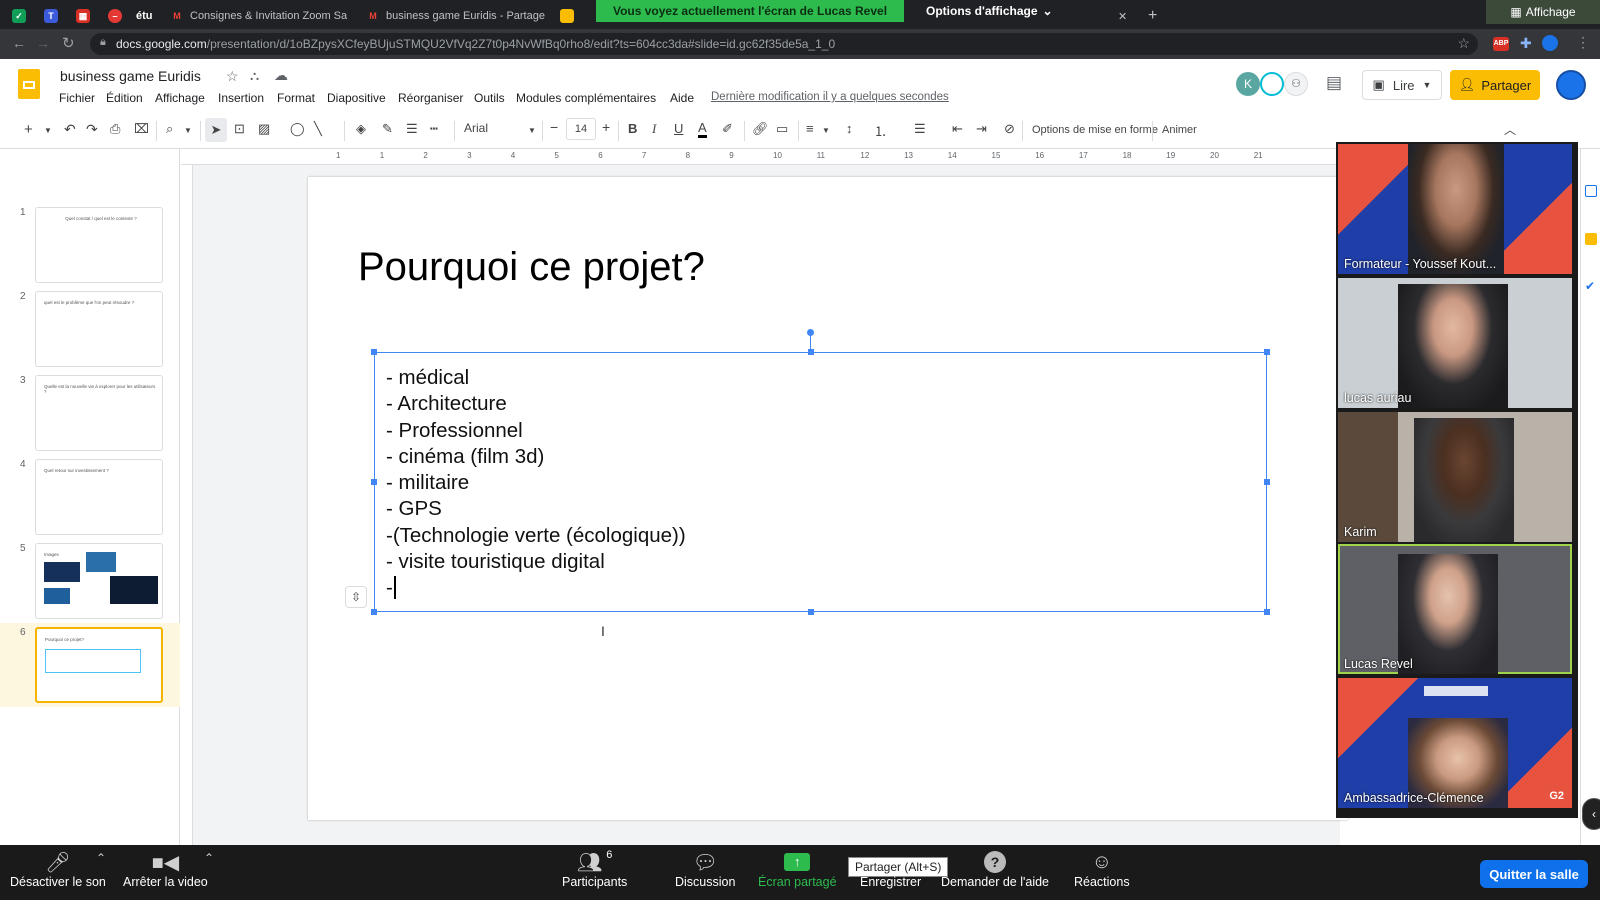  Describe the element at coordinates (678, 128) in the screenshot. I see `underline-icon: U` at that location.